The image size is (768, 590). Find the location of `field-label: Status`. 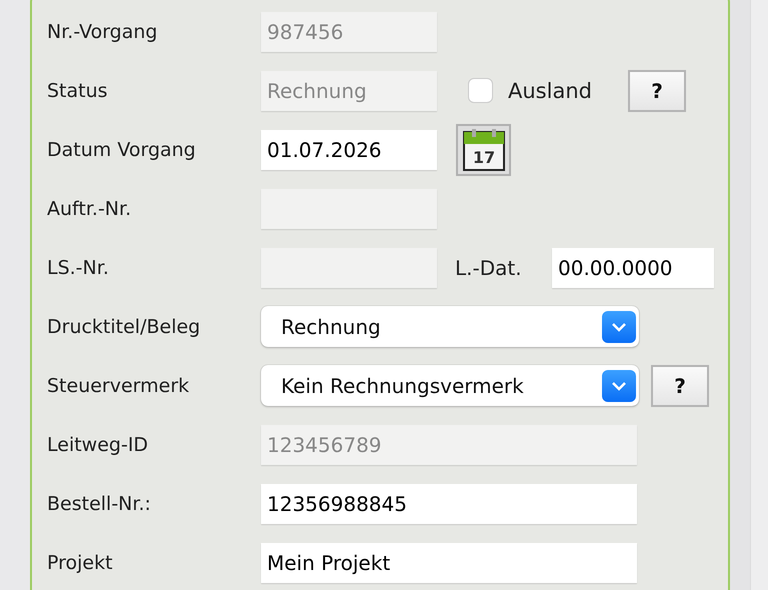

field-label: Status is located at coordinates (78, 91).